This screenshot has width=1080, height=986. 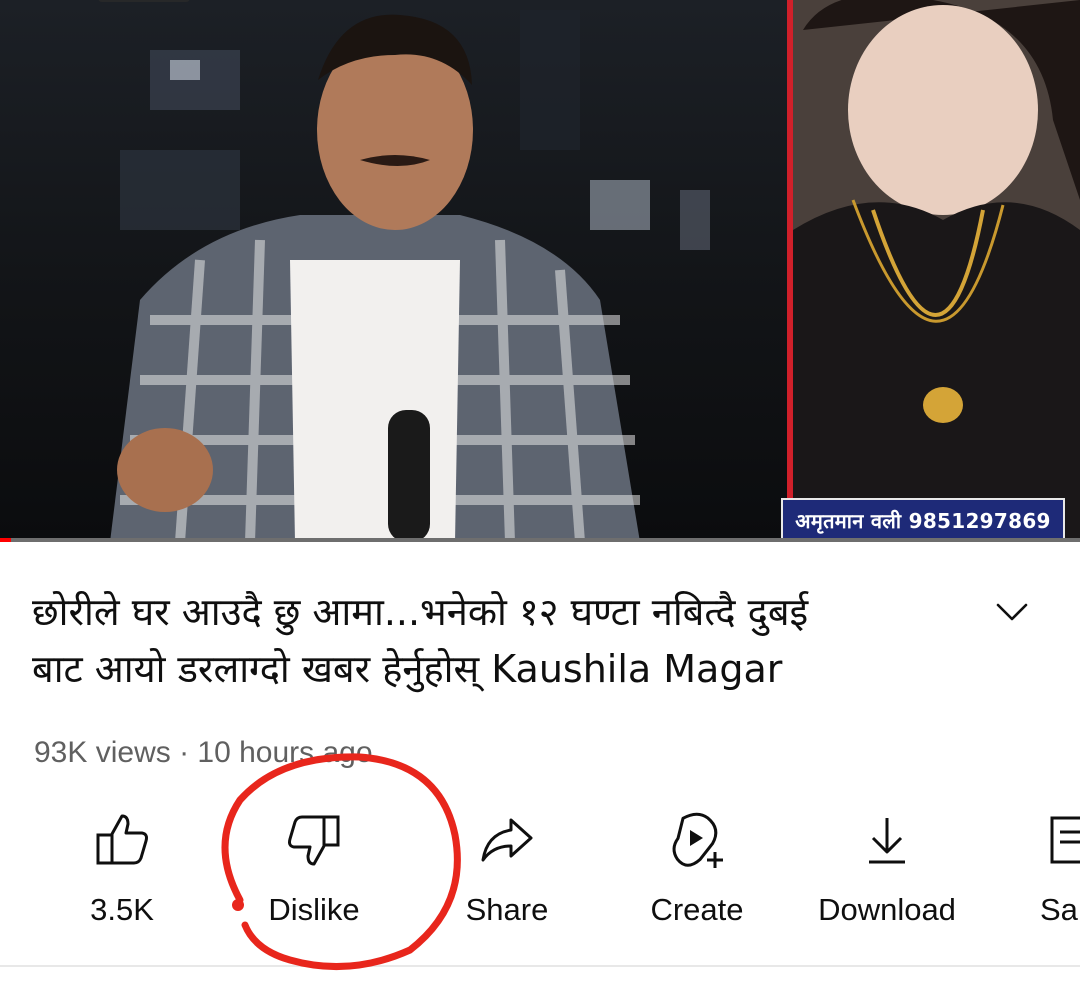 What do you see at coordinates (507, 840) in the screenshot?
I see `share-icon` at bounding box center [507, 840].